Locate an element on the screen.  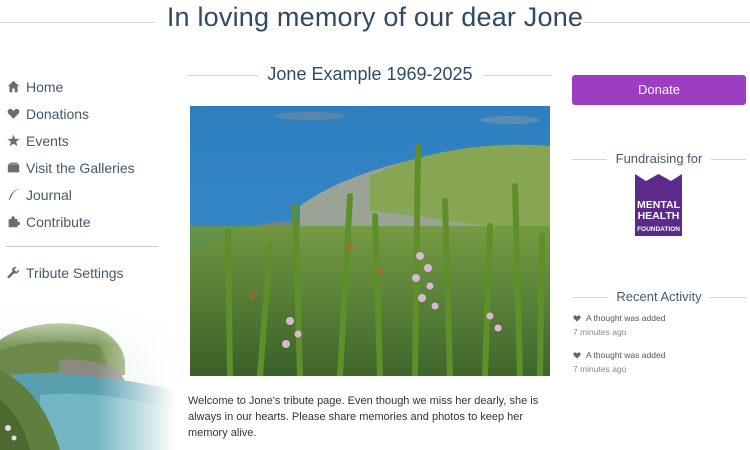
fundraising-line-right is located at coordinates (728, 159).